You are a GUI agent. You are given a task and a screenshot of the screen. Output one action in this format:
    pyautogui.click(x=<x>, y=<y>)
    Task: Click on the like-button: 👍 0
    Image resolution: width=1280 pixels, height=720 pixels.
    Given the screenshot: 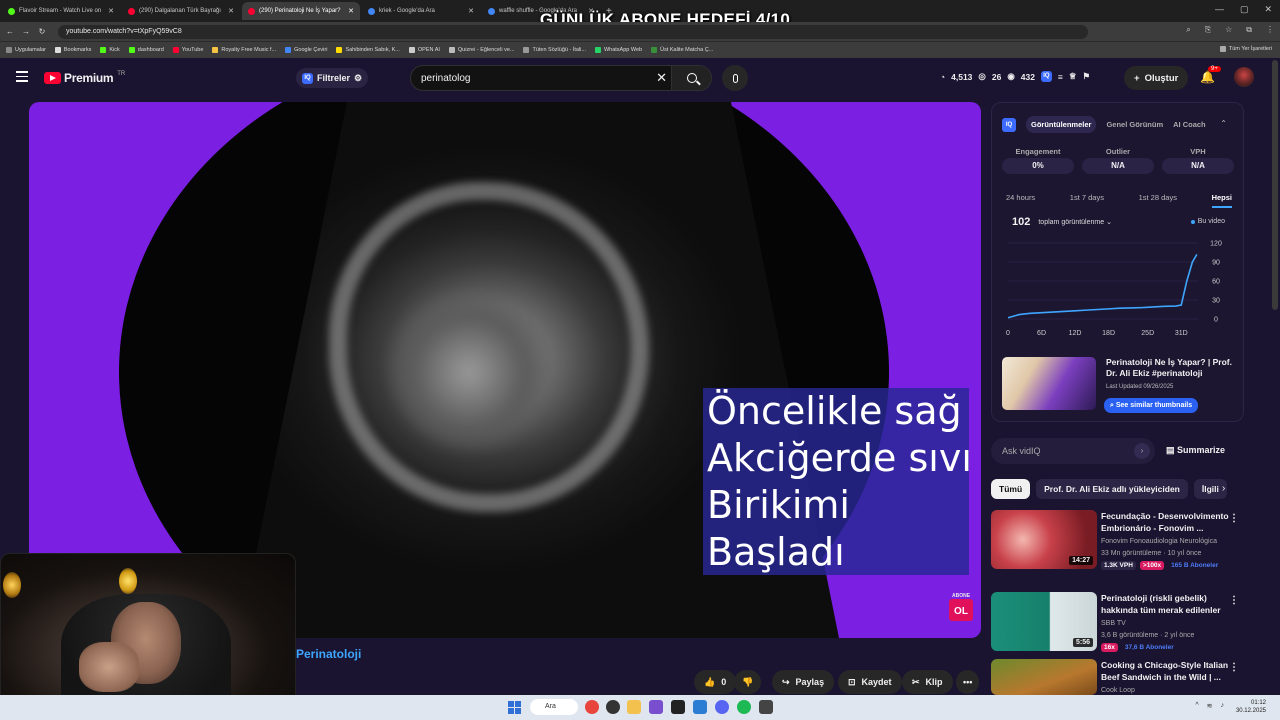 What is the action you would take?
    pyautogui.click(x=715, y=682)
    